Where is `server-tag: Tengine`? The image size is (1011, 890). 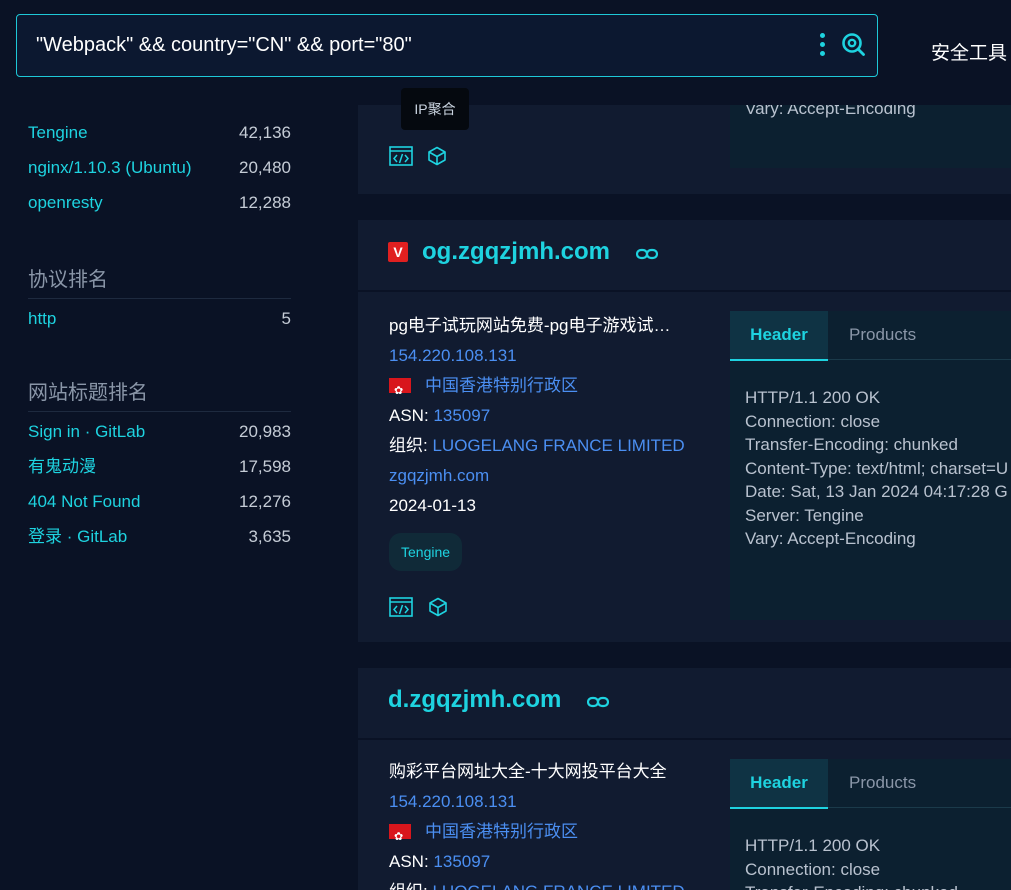
server-tag: Tengine is located at coordinates (426, 552).